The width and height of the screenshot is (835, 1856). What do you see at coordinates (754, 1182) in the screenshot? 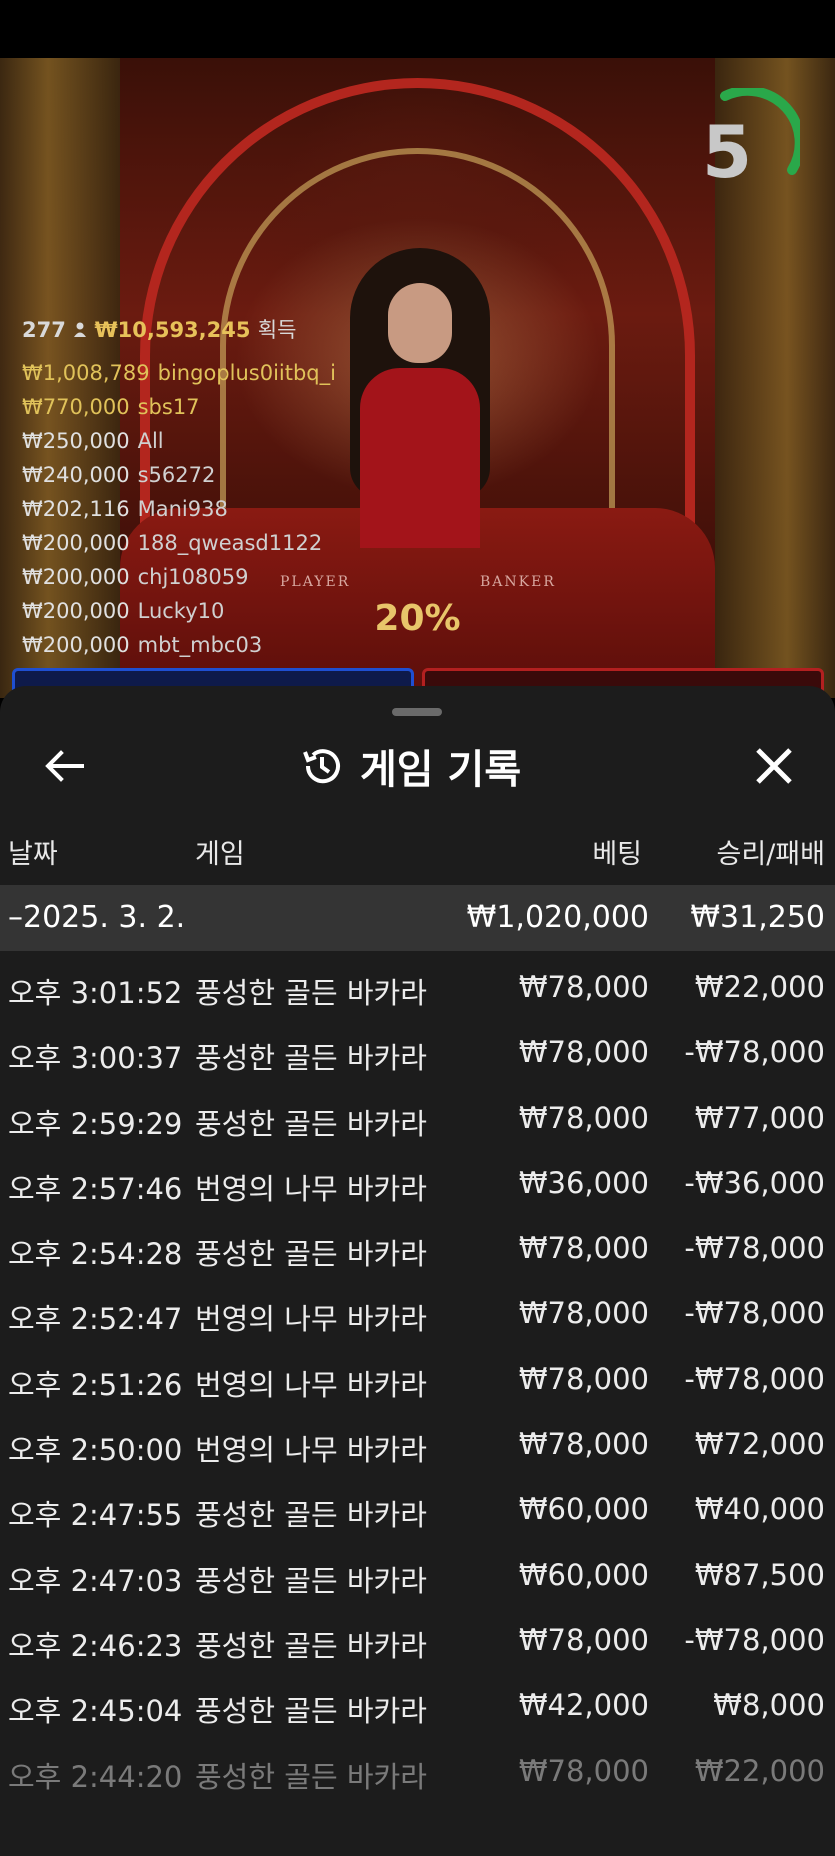
I see `row-result: -₩36,000` at bounding box center [754, 1182].